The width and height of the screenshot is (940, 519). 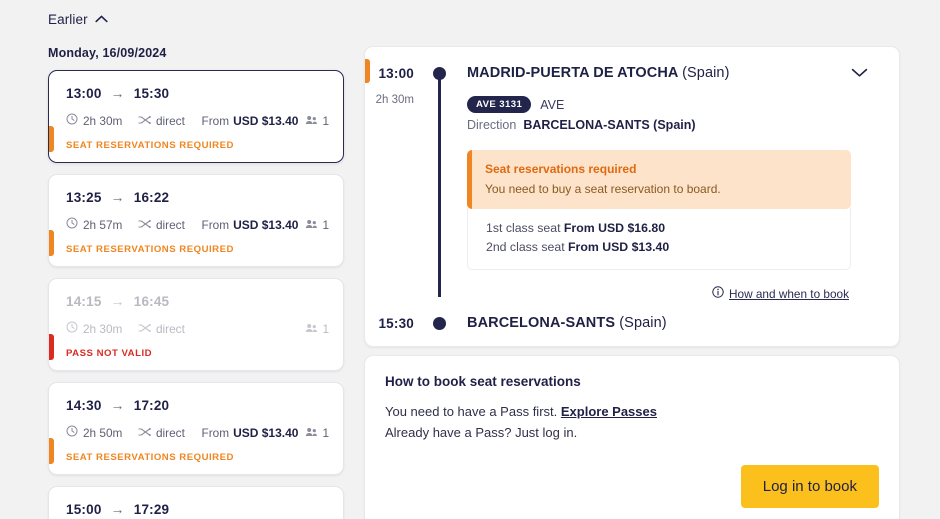 What do you see at coordinates (109, 353) in the screenshot?
I see `status-badge: PASS NOT VALID` at bounding box center [109, 353].